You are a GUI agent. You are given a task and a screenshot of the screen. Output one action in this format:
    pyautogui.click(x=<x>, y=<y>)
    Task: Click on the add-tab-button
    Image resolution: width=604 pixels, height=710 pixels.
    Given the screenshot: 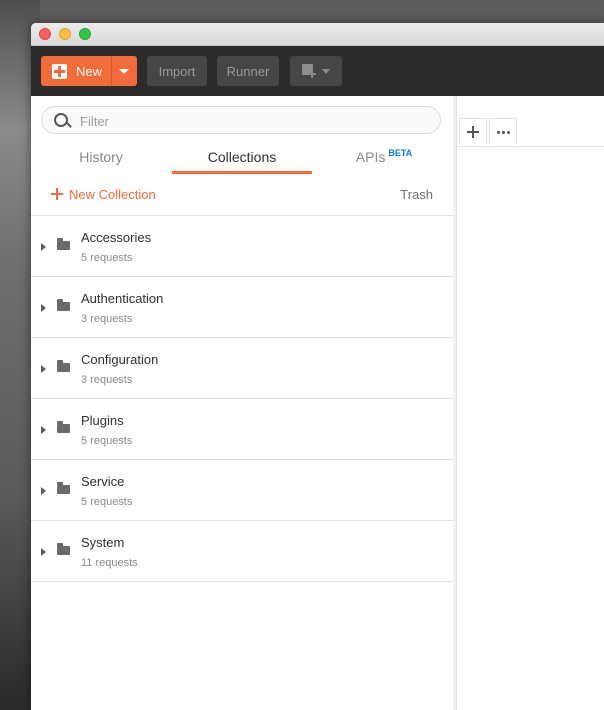 What is the action you would take?
    pyautogui.click(x=473, y=131)
    